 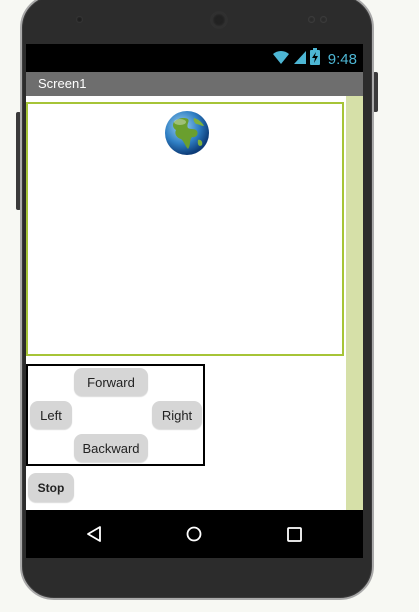 What do you see at coordinates (314, 59) in the screenshot?
I see `battery-charging-icon` at bounding box center [314, 59].